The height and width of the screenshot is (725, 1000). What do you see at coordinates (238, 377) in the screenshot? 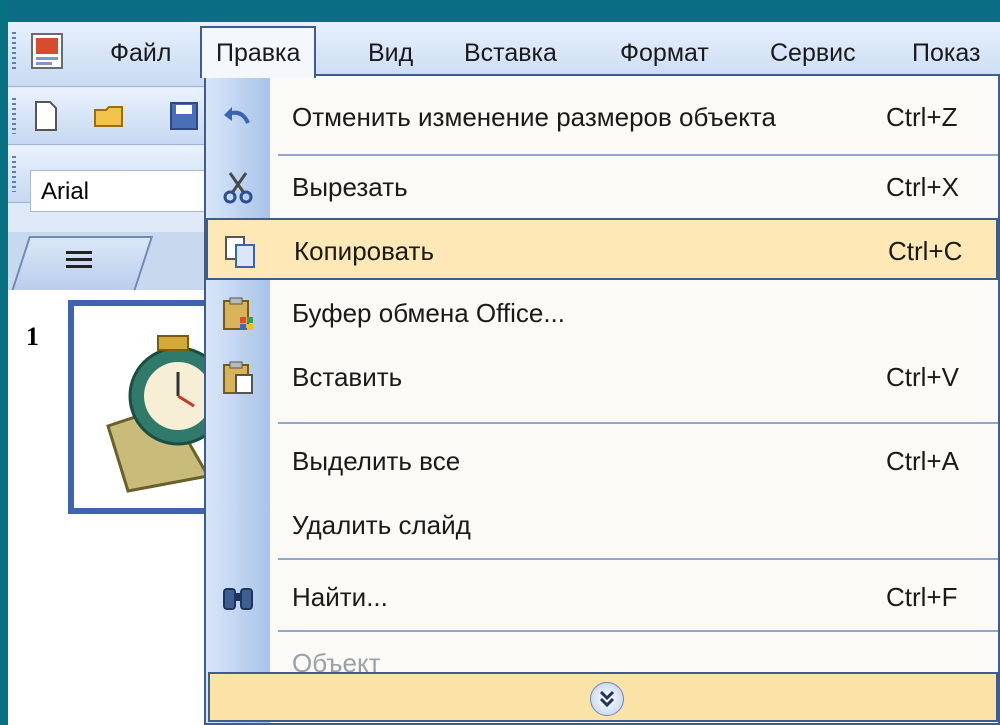
I see `paste-icon` at bounding box center [238, 377].